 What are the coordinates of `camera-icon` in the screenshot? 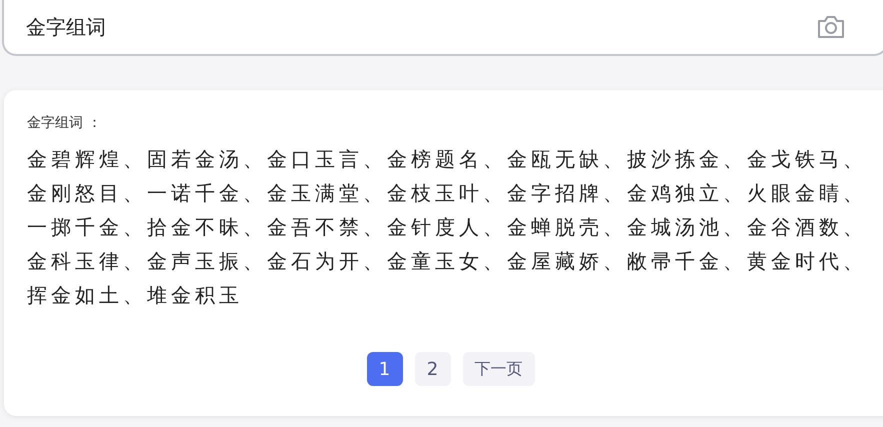 It's located at (831, 27).